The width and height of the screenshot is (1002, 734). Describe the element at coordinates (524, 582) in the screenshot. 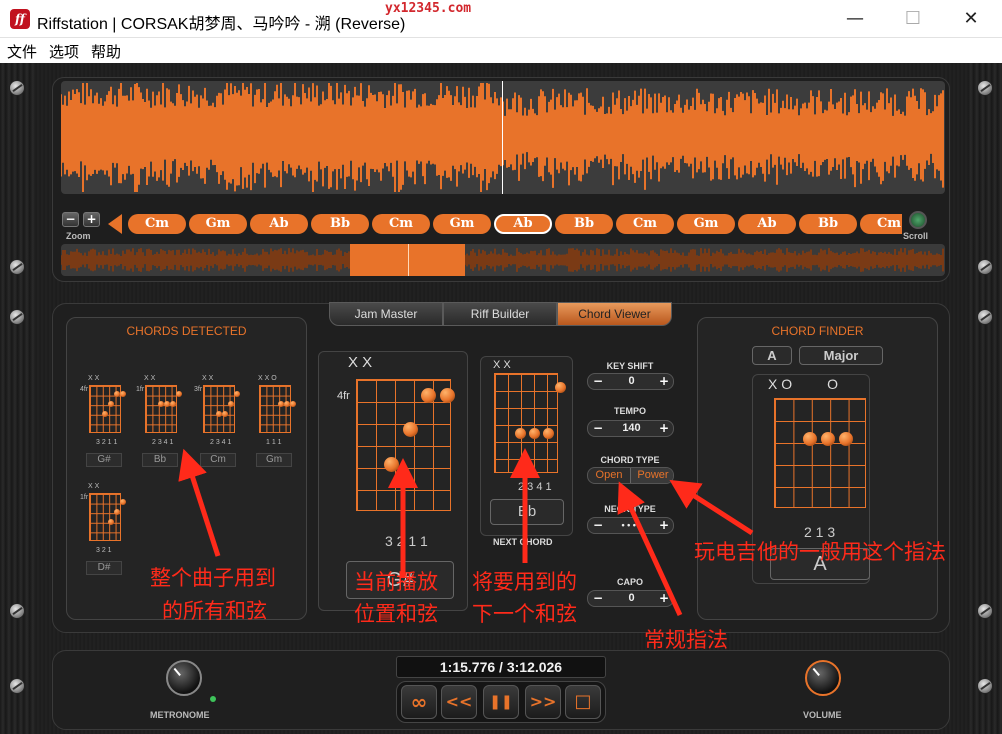

I see `annotation-next-1: 将要用到的` at that location.